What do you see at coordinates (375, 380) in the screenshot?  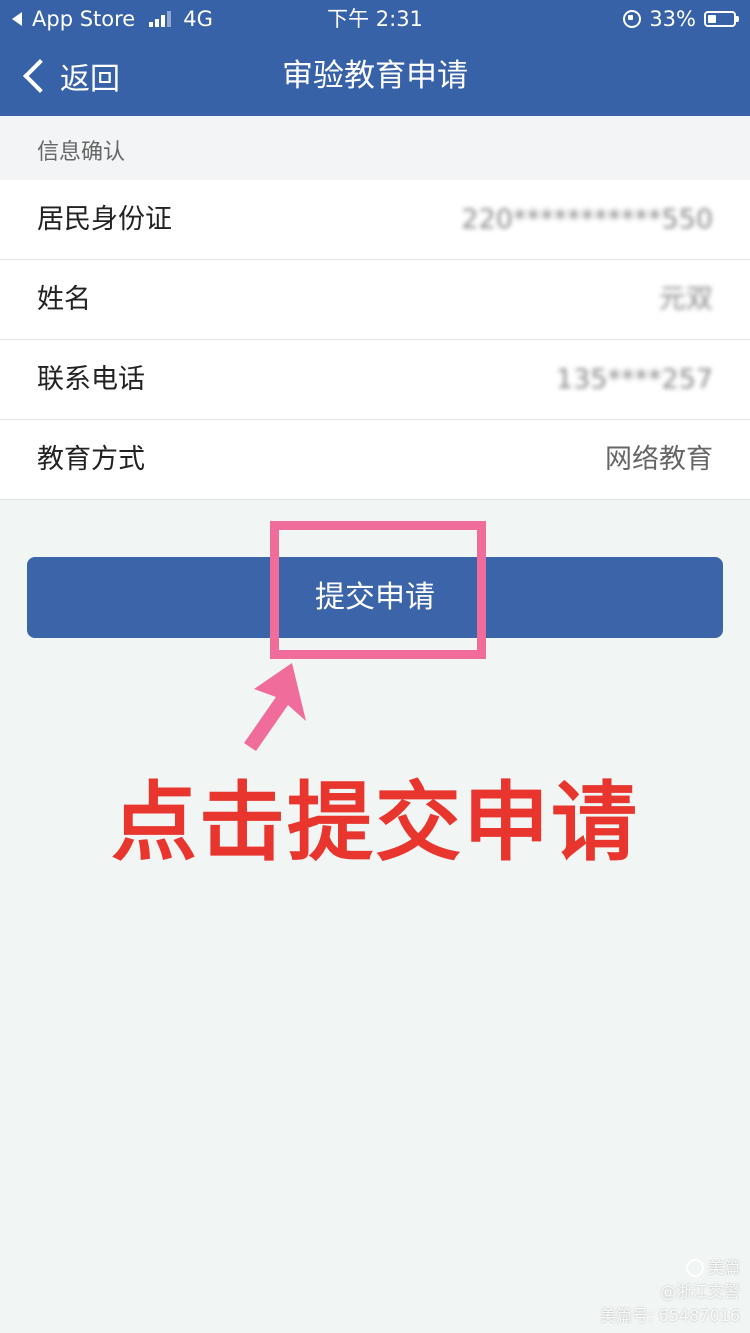 I see `info-row-phone: 联系电话 135****257` at bounding box center [375, 380].